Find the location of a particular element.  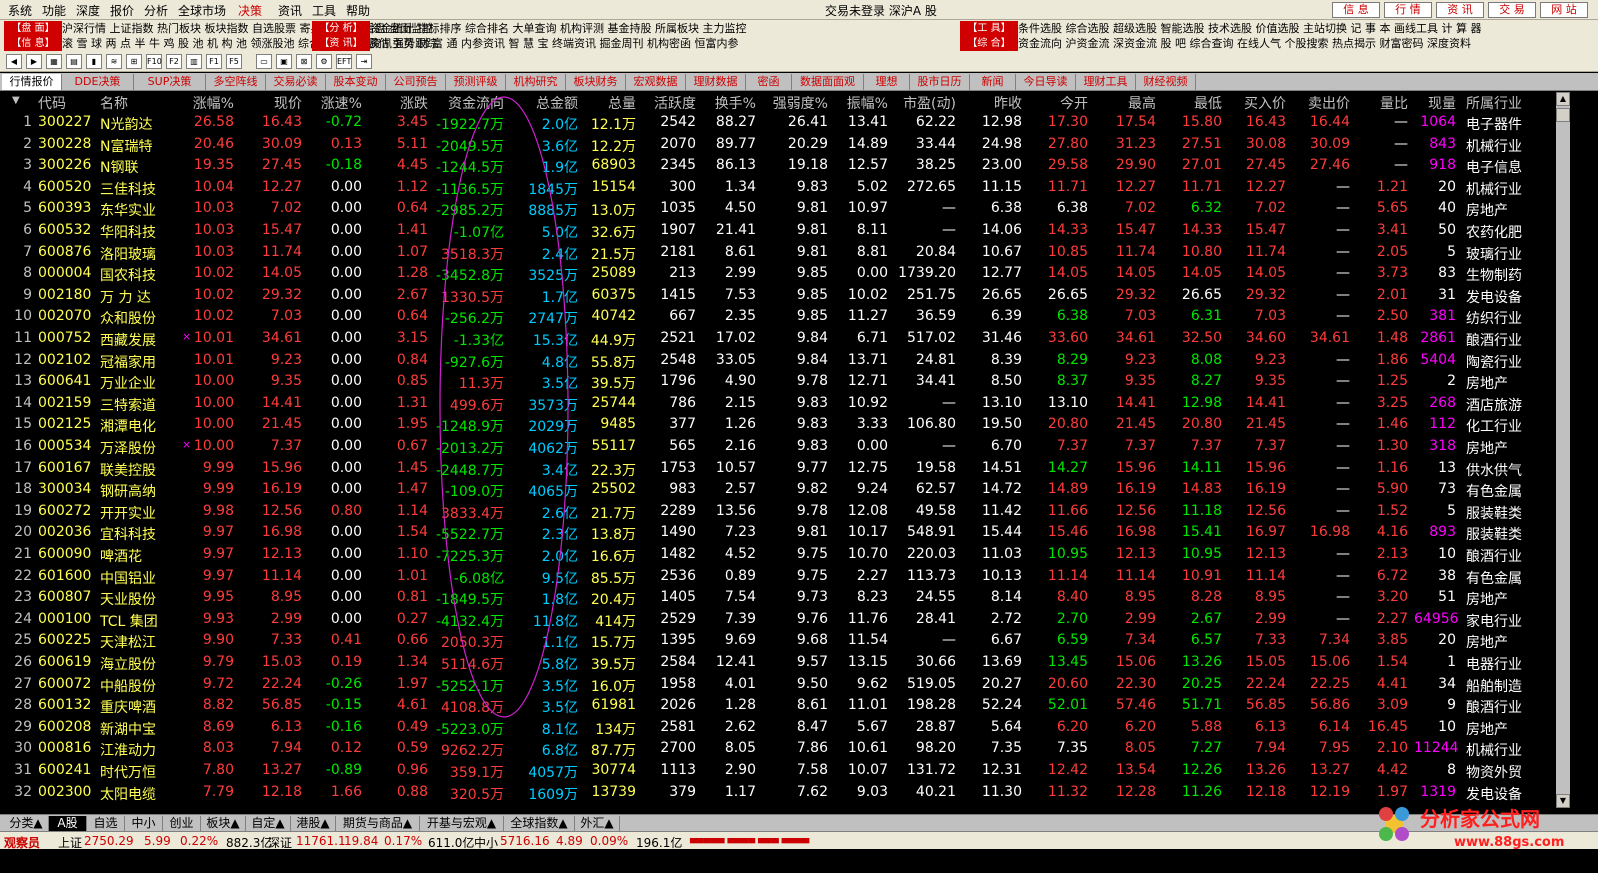

bottom-tab: 港股▲ is located at coordinates (313, 823).